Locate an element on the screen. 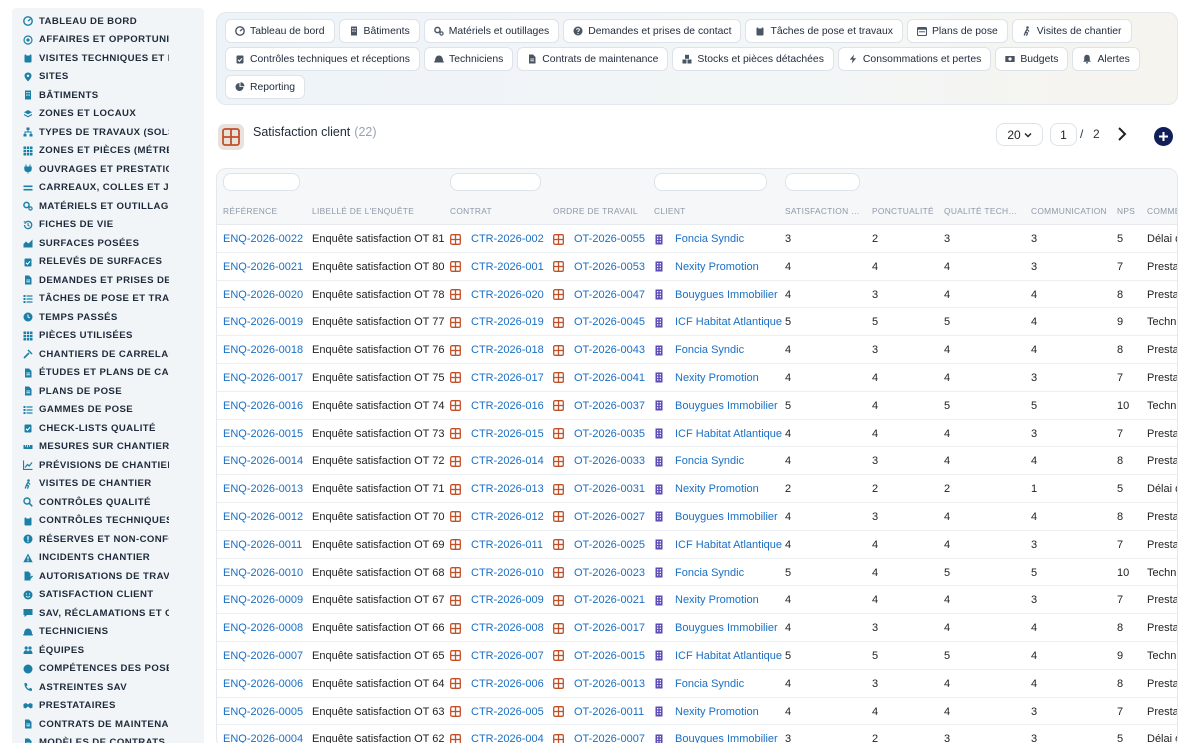  nav-button-budgets: Budgets is located at coordinates (1032, 59).